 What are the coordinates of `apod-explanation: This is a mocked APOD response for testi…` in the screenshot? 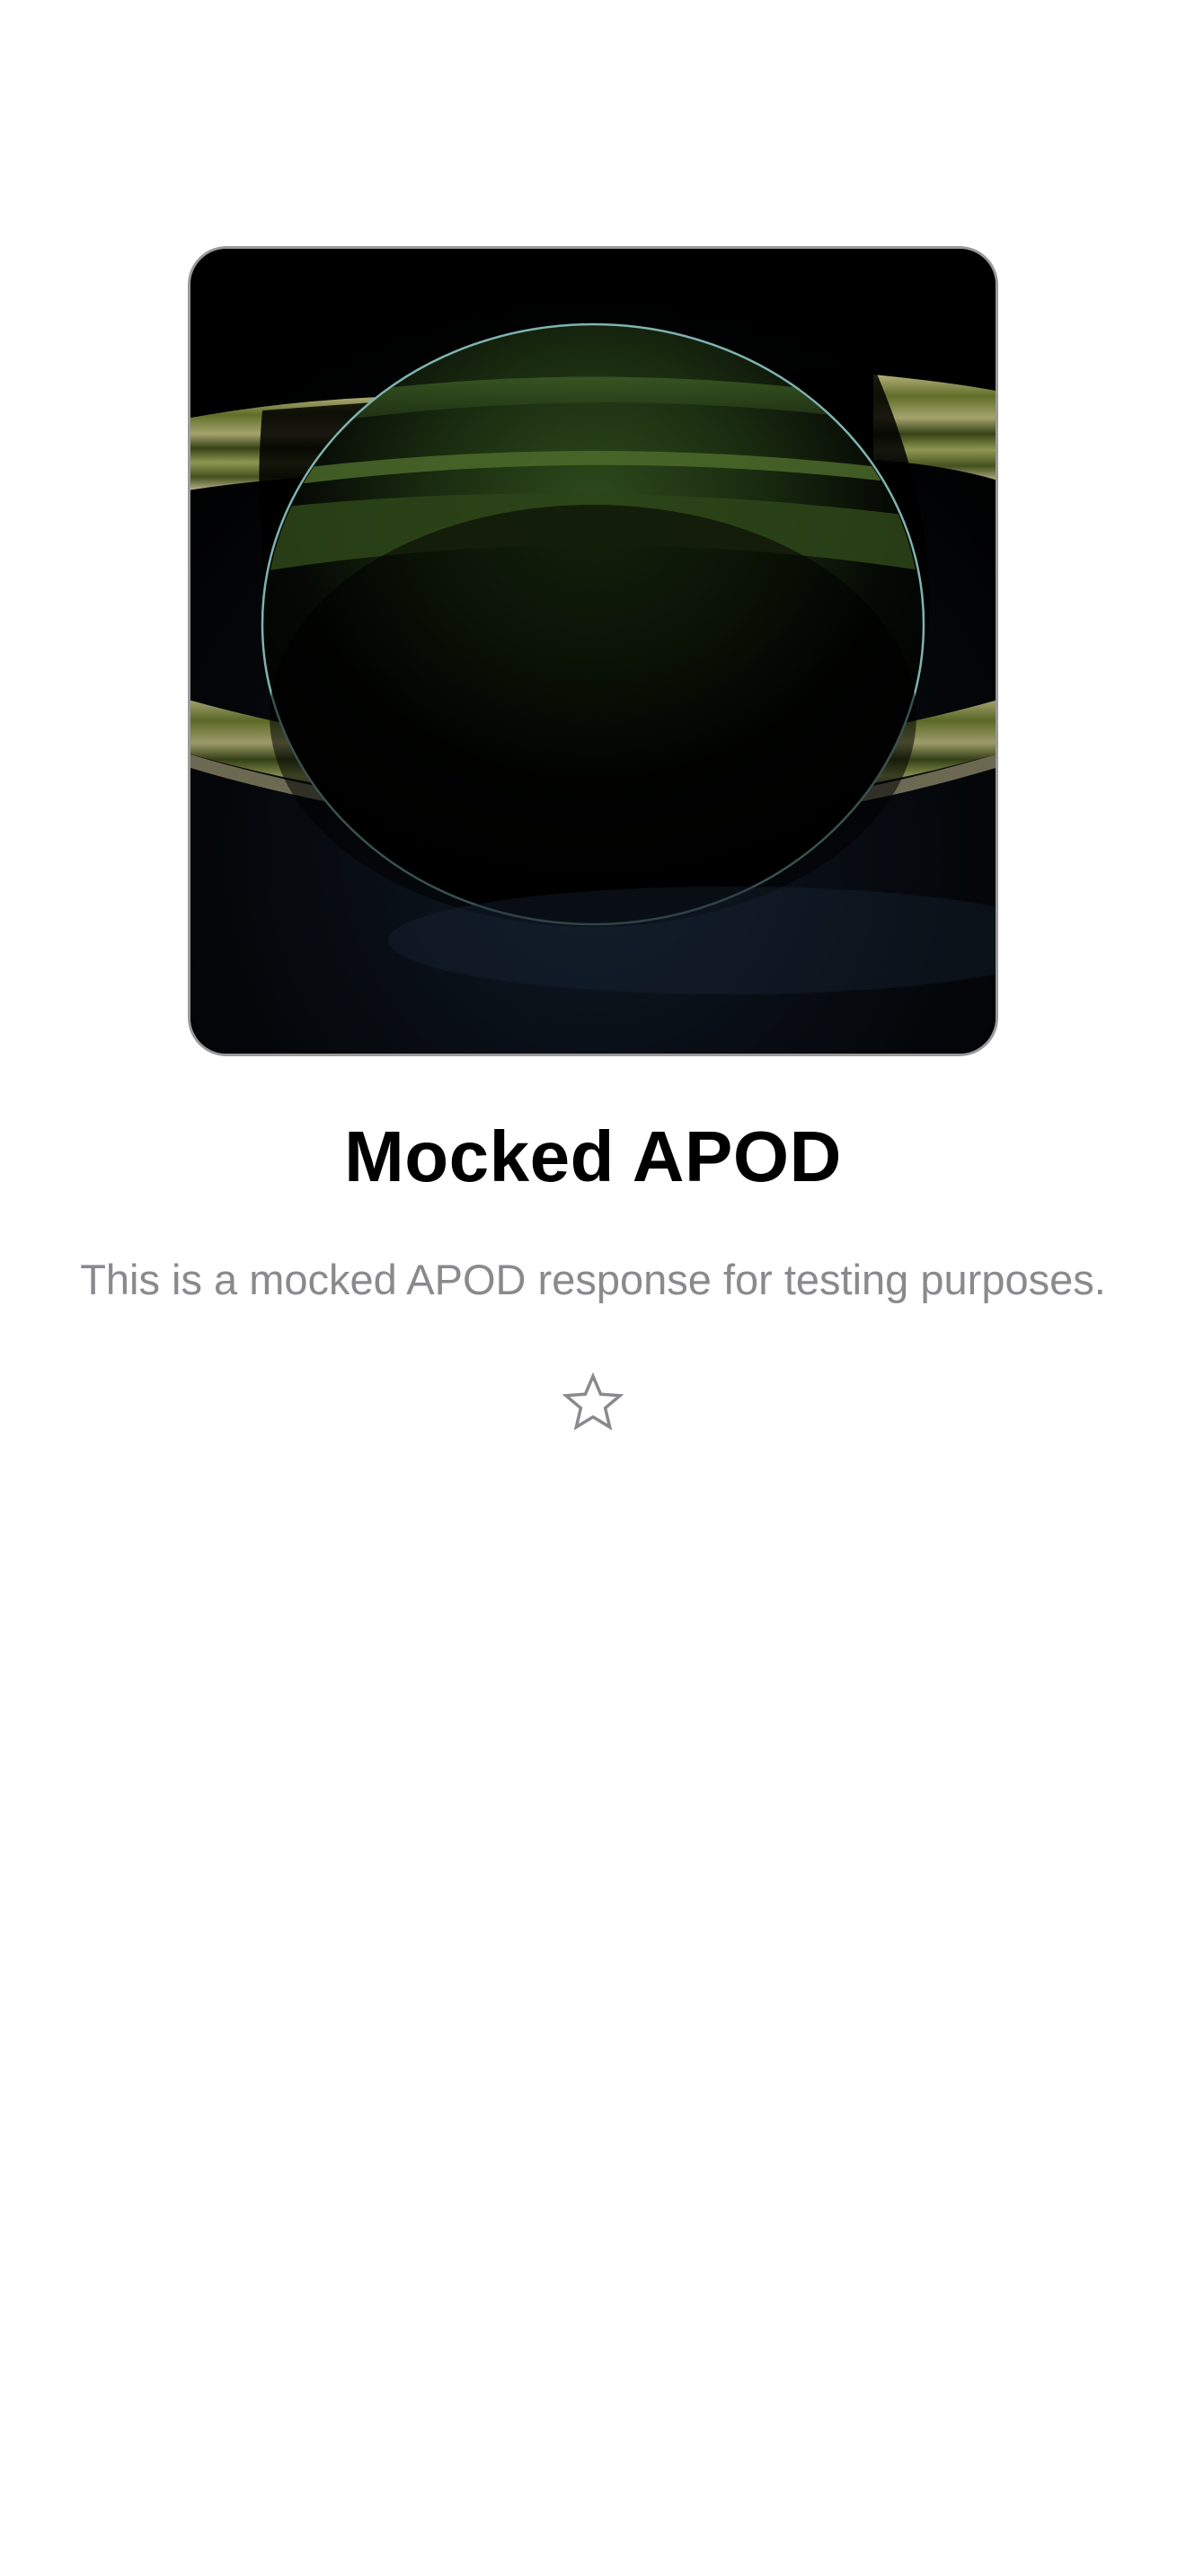 It's located at (593, 1279).